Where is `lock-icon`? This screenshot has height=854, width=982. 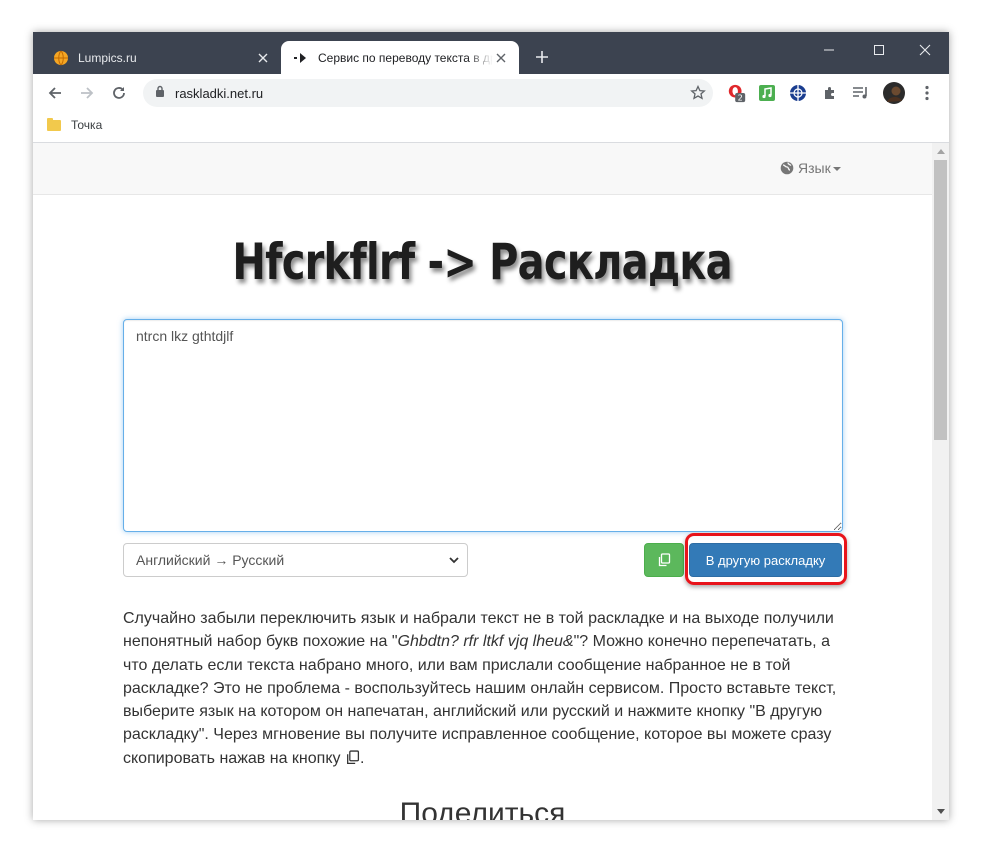 lock-icon is located at coordinates (160, 93).